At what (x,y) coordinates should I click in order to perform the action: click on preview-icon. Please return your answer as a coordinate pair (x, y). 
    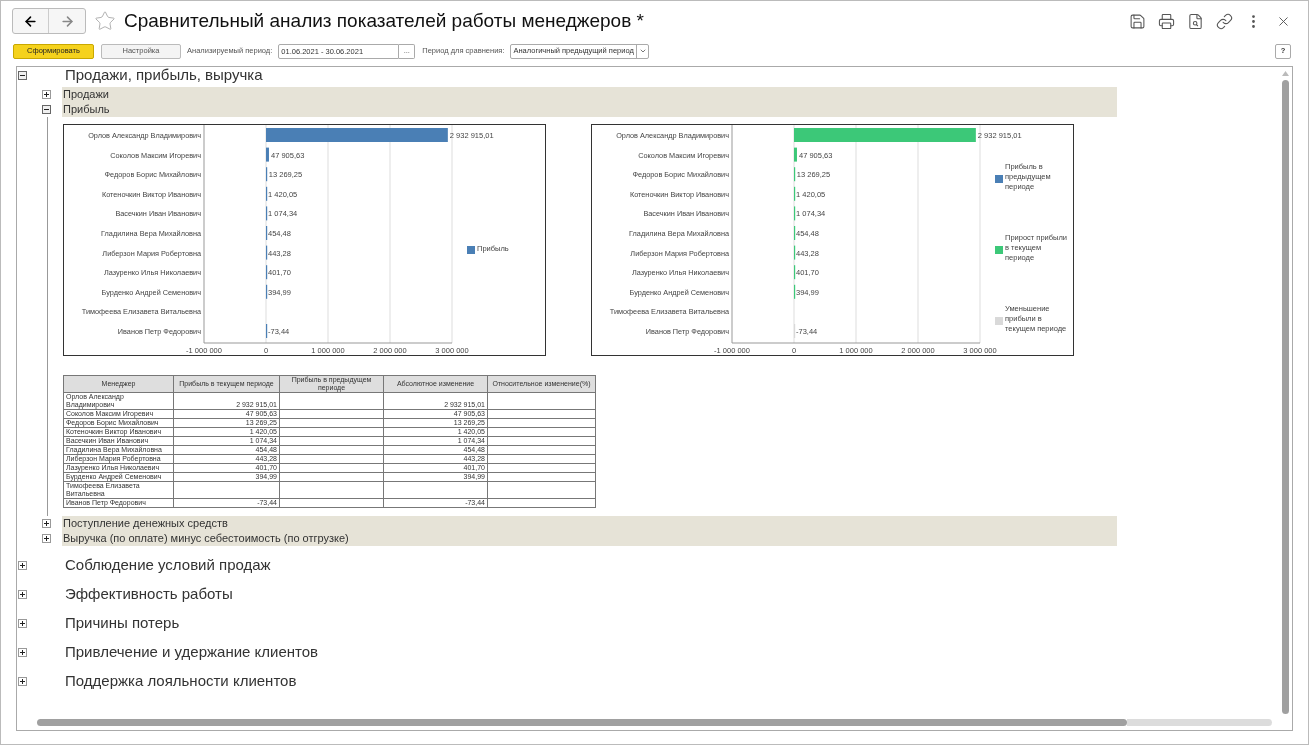
    Looking at the image, I should click on (1195, 21).